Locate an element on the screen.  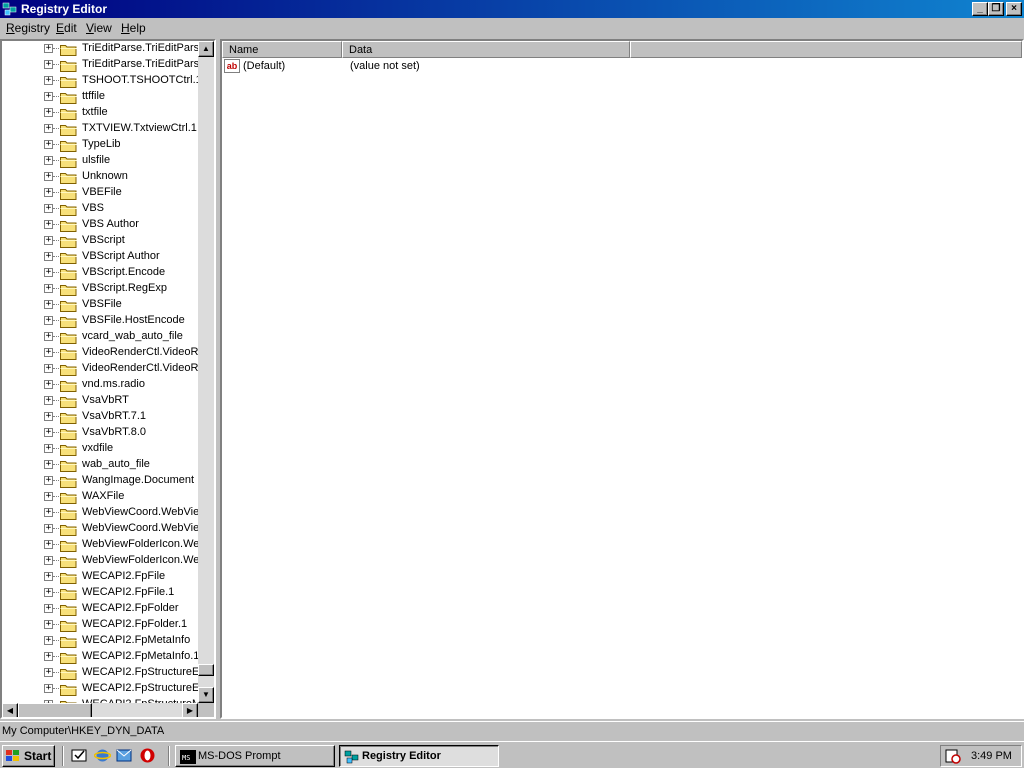
tree-vertical-scrollbar: ▲ ▼ is located at coordinates (206, 373).